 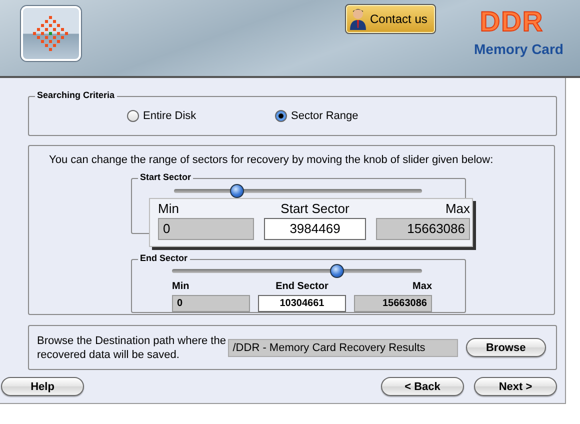 I want to click on destination-description: Browse the Destination path where the recovered data will be saved., so click(x=132, y=348).